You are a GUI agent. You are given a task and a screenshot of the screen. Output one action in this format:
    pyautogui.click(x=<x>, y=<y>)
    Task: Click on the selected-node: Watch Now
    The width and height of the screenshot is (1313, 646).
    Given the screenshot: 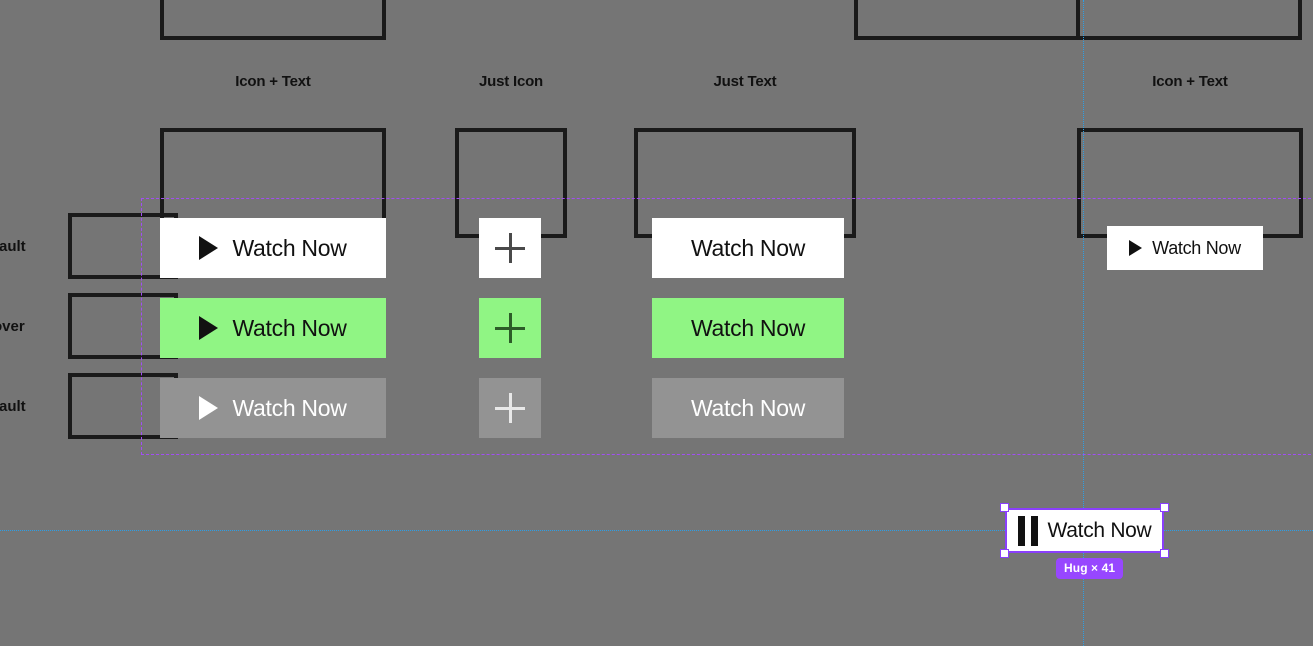 What is the action you would take?
    pyautogui.click(x=1084, y=530)
    